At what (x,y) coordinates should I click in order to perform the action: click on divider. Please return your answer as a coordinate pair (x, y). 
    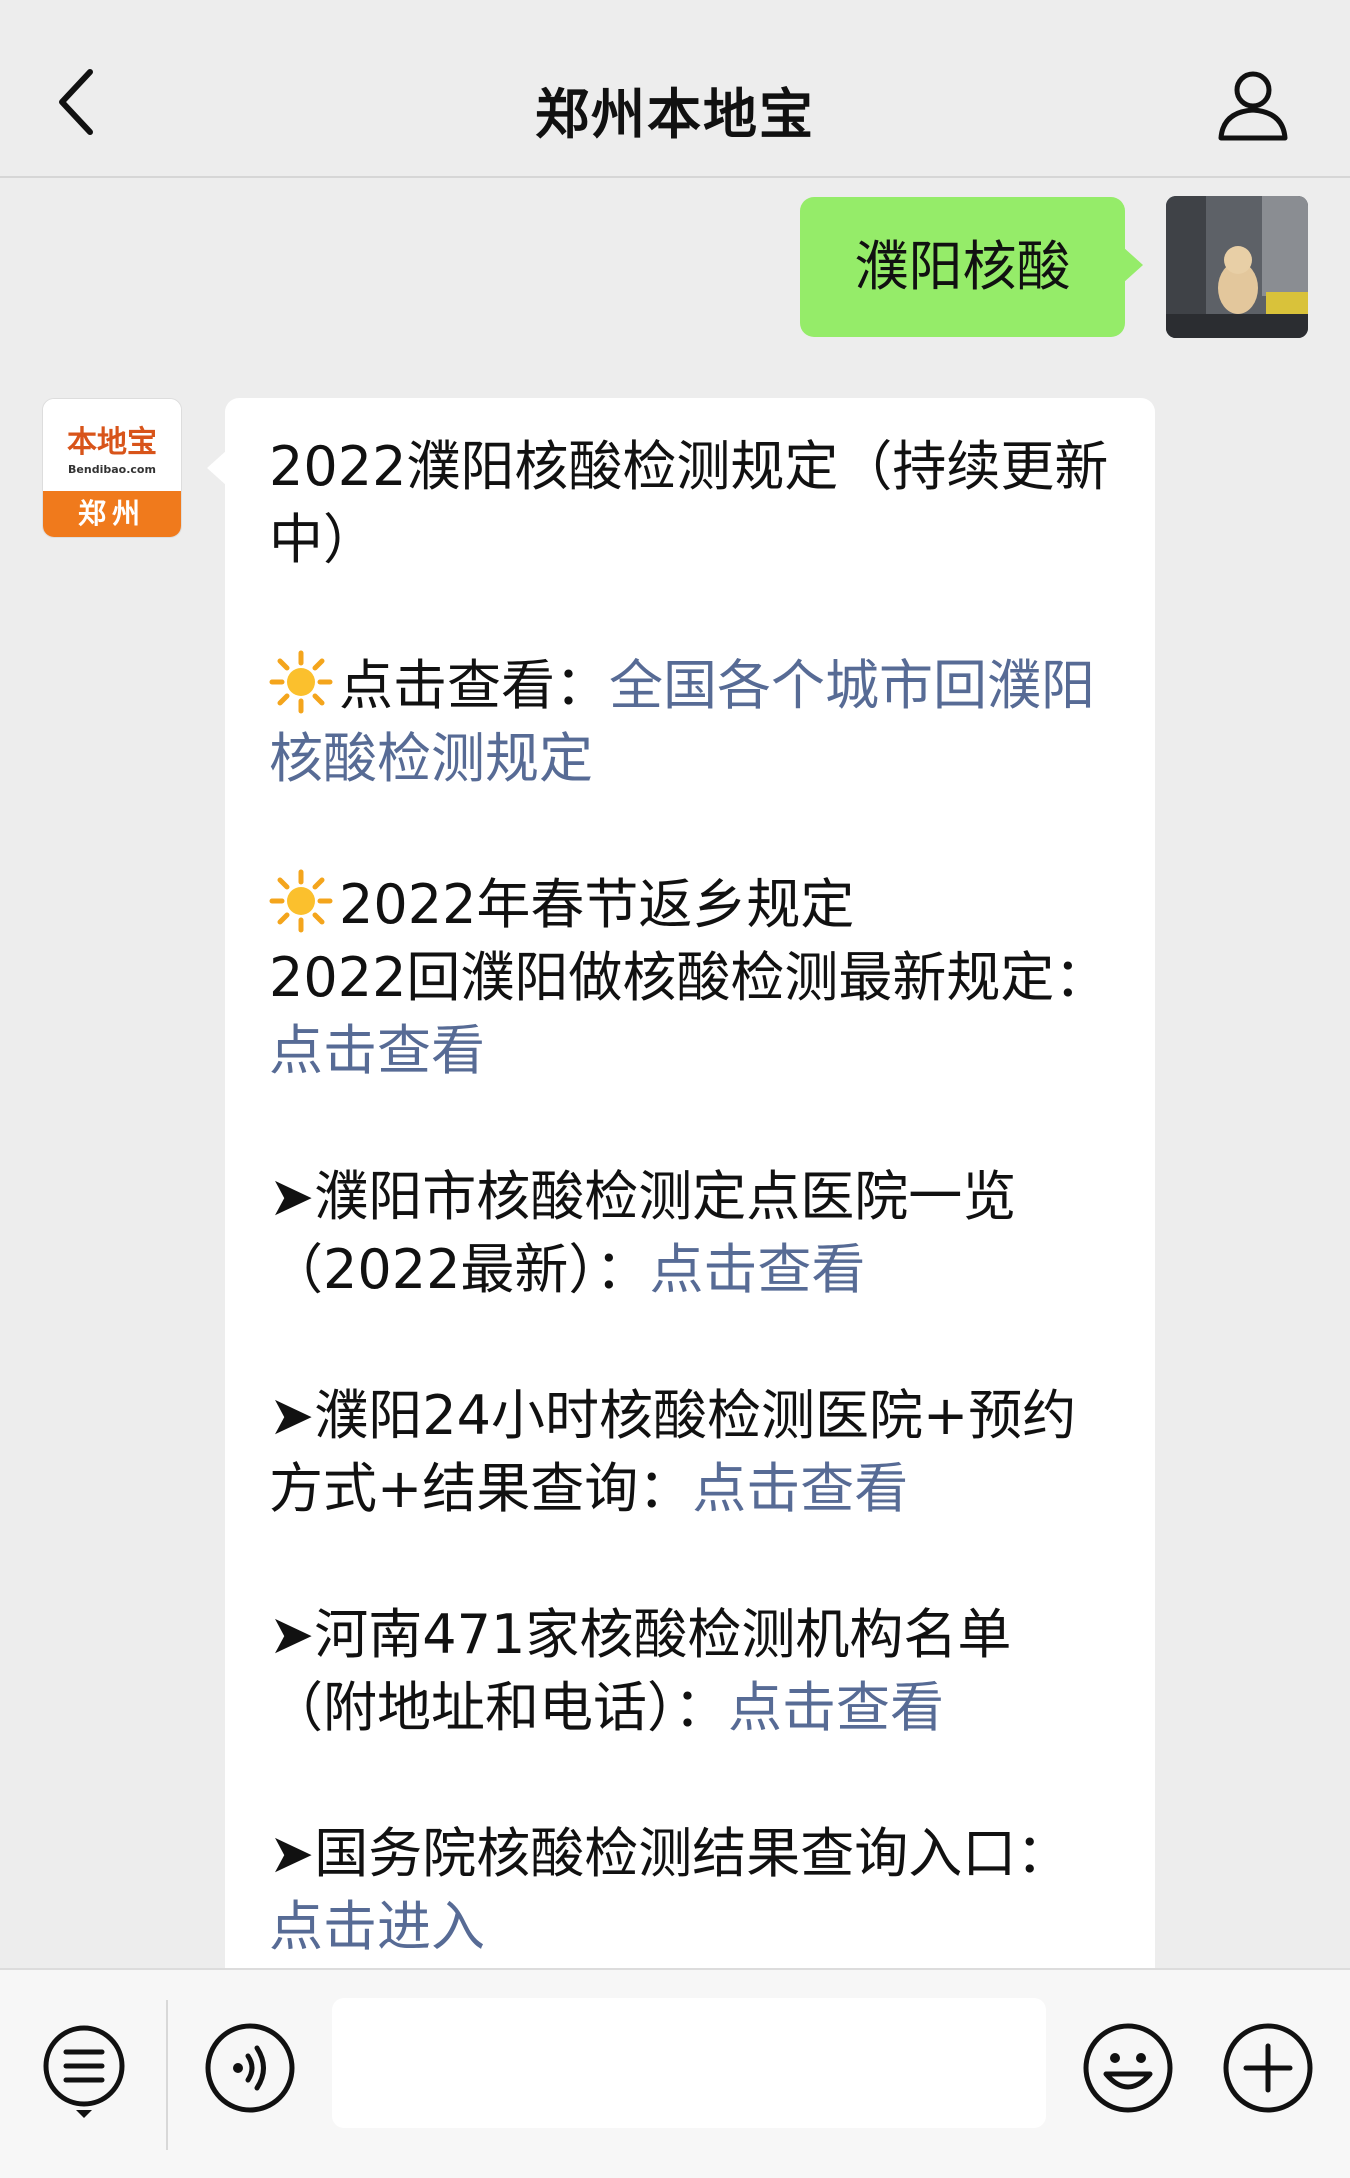
    Looking at the image, I should click on (167, 2075).